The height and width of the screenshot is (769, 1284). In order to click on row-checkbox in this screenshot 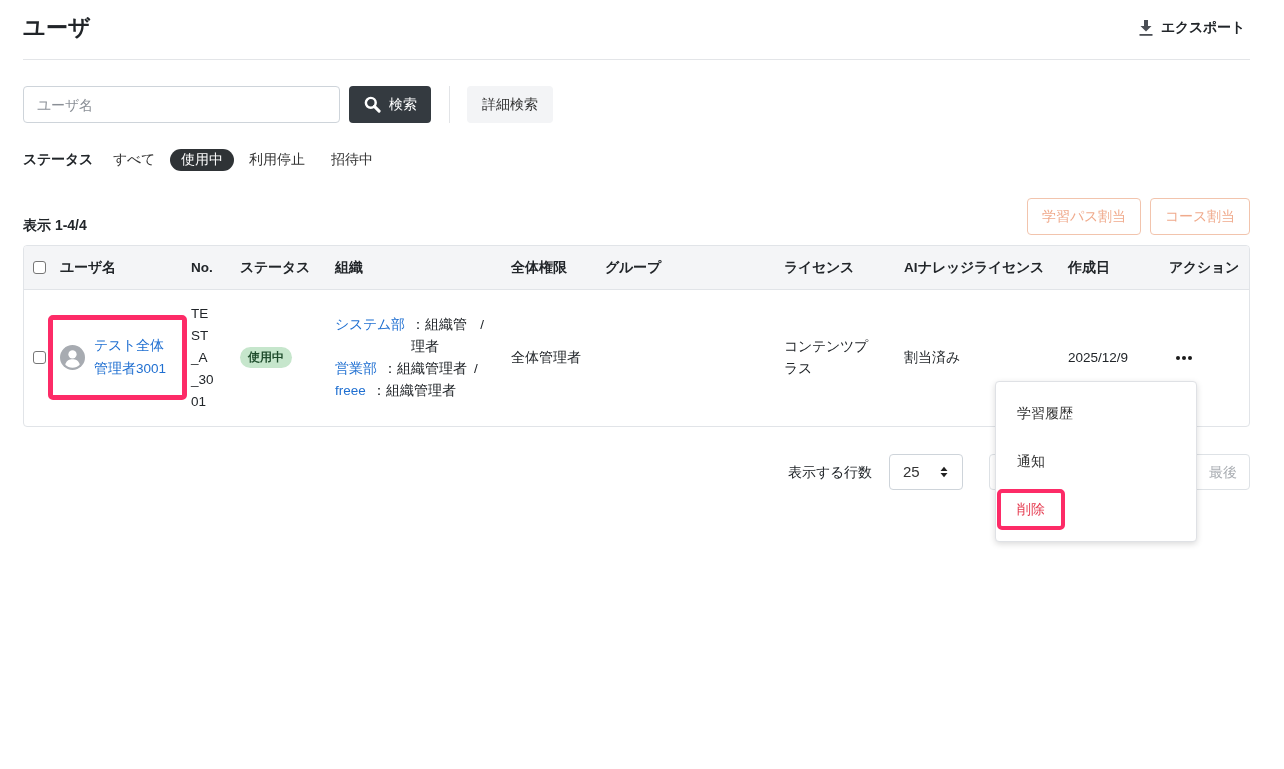, I will do `click(39, 358)`.